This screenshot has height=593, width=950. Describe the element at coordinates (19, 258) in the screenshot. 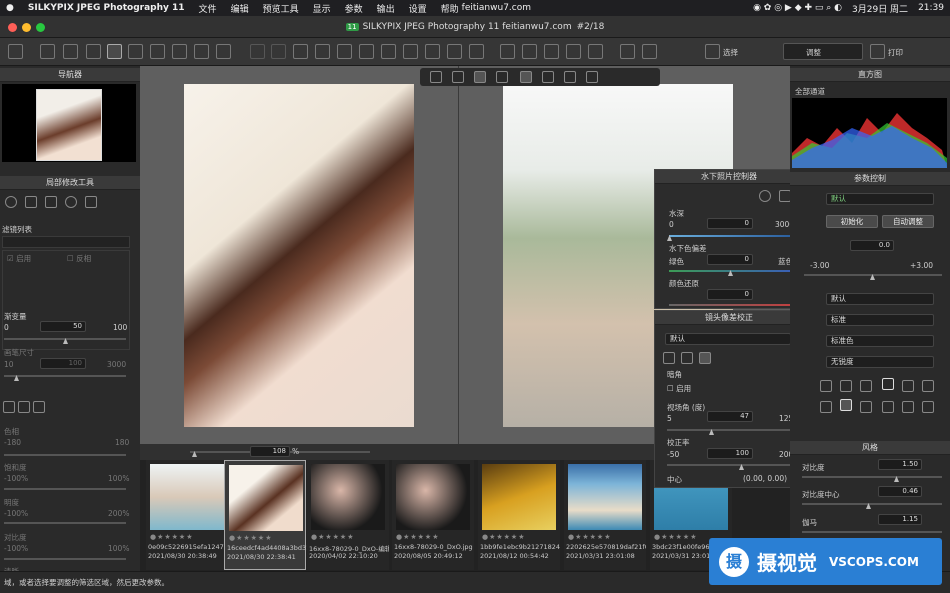

I see `enable-checkbox: ☑ 启用` at that location.